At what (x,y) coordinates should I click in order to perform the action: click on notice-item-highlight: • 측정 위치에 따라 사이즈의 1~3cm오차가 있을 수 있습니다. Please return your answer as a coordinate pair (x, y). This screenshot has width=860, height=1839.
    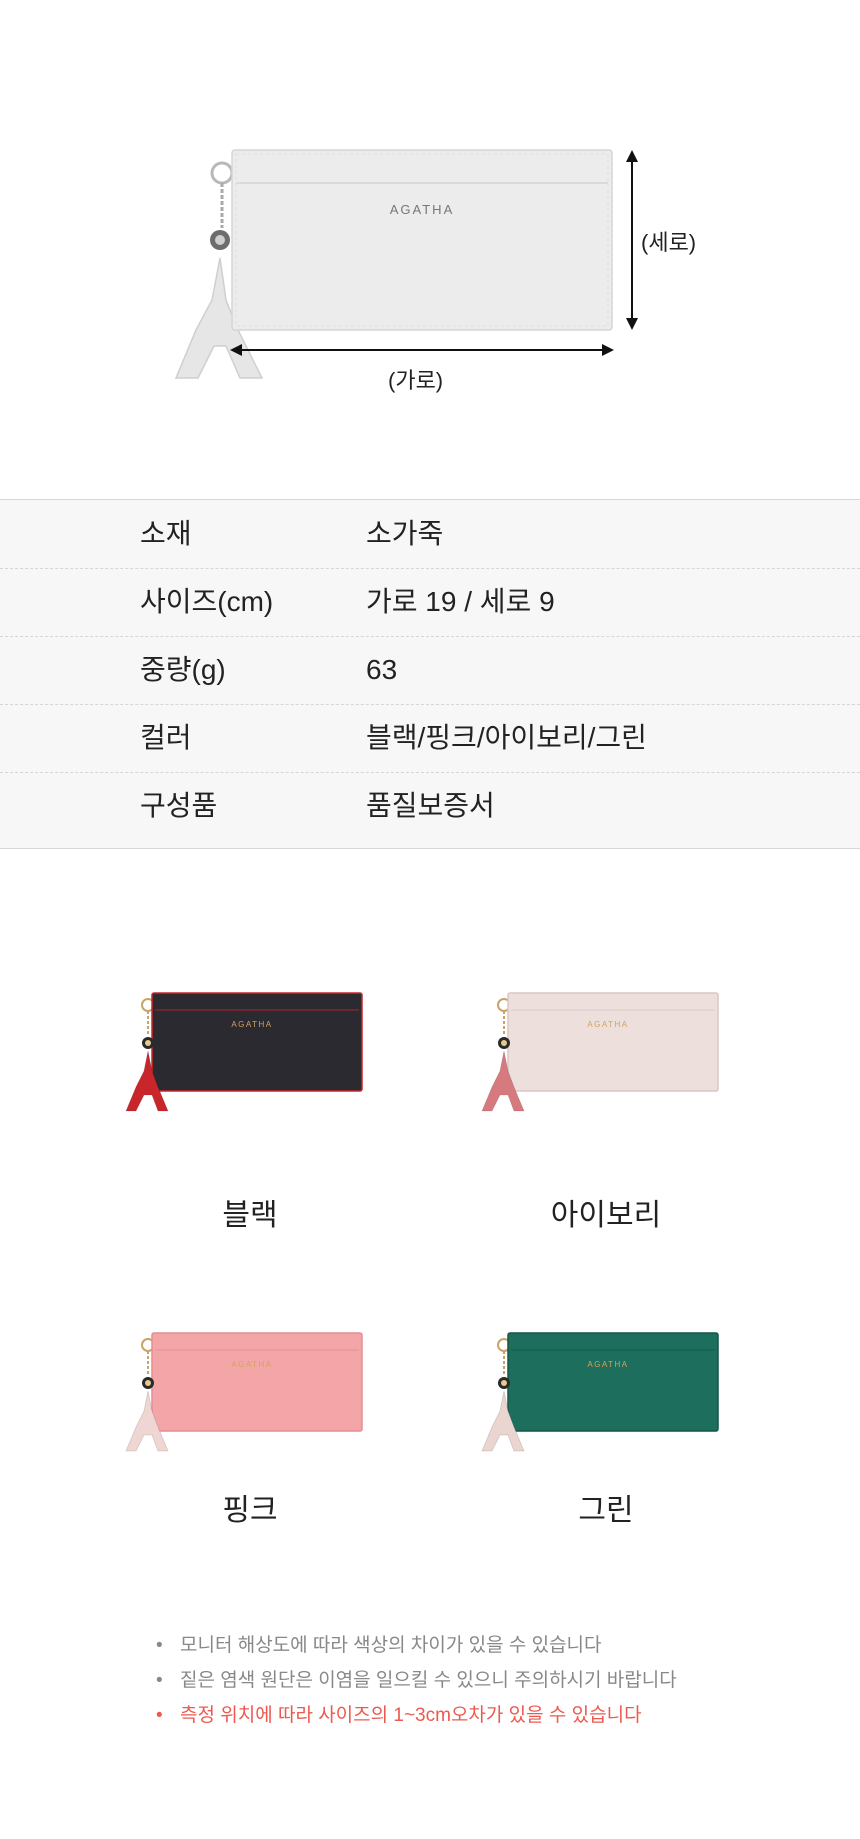
    Looking at the image, I should click on (399, 1713).